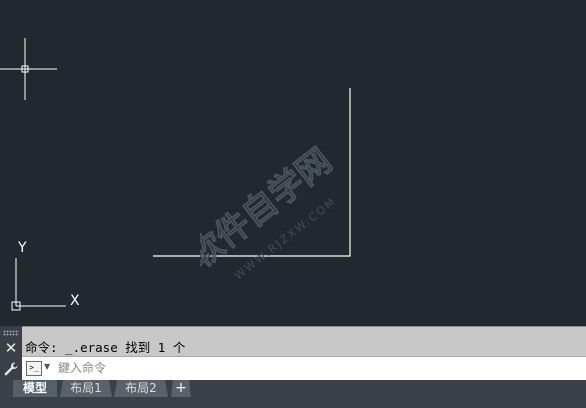 This screenshot has height=408, width=586. Describe the element at coordinates (105, 347) in the screenshot. I see `command-history-line: 命令: _.erase 找到 1 个` at that location.